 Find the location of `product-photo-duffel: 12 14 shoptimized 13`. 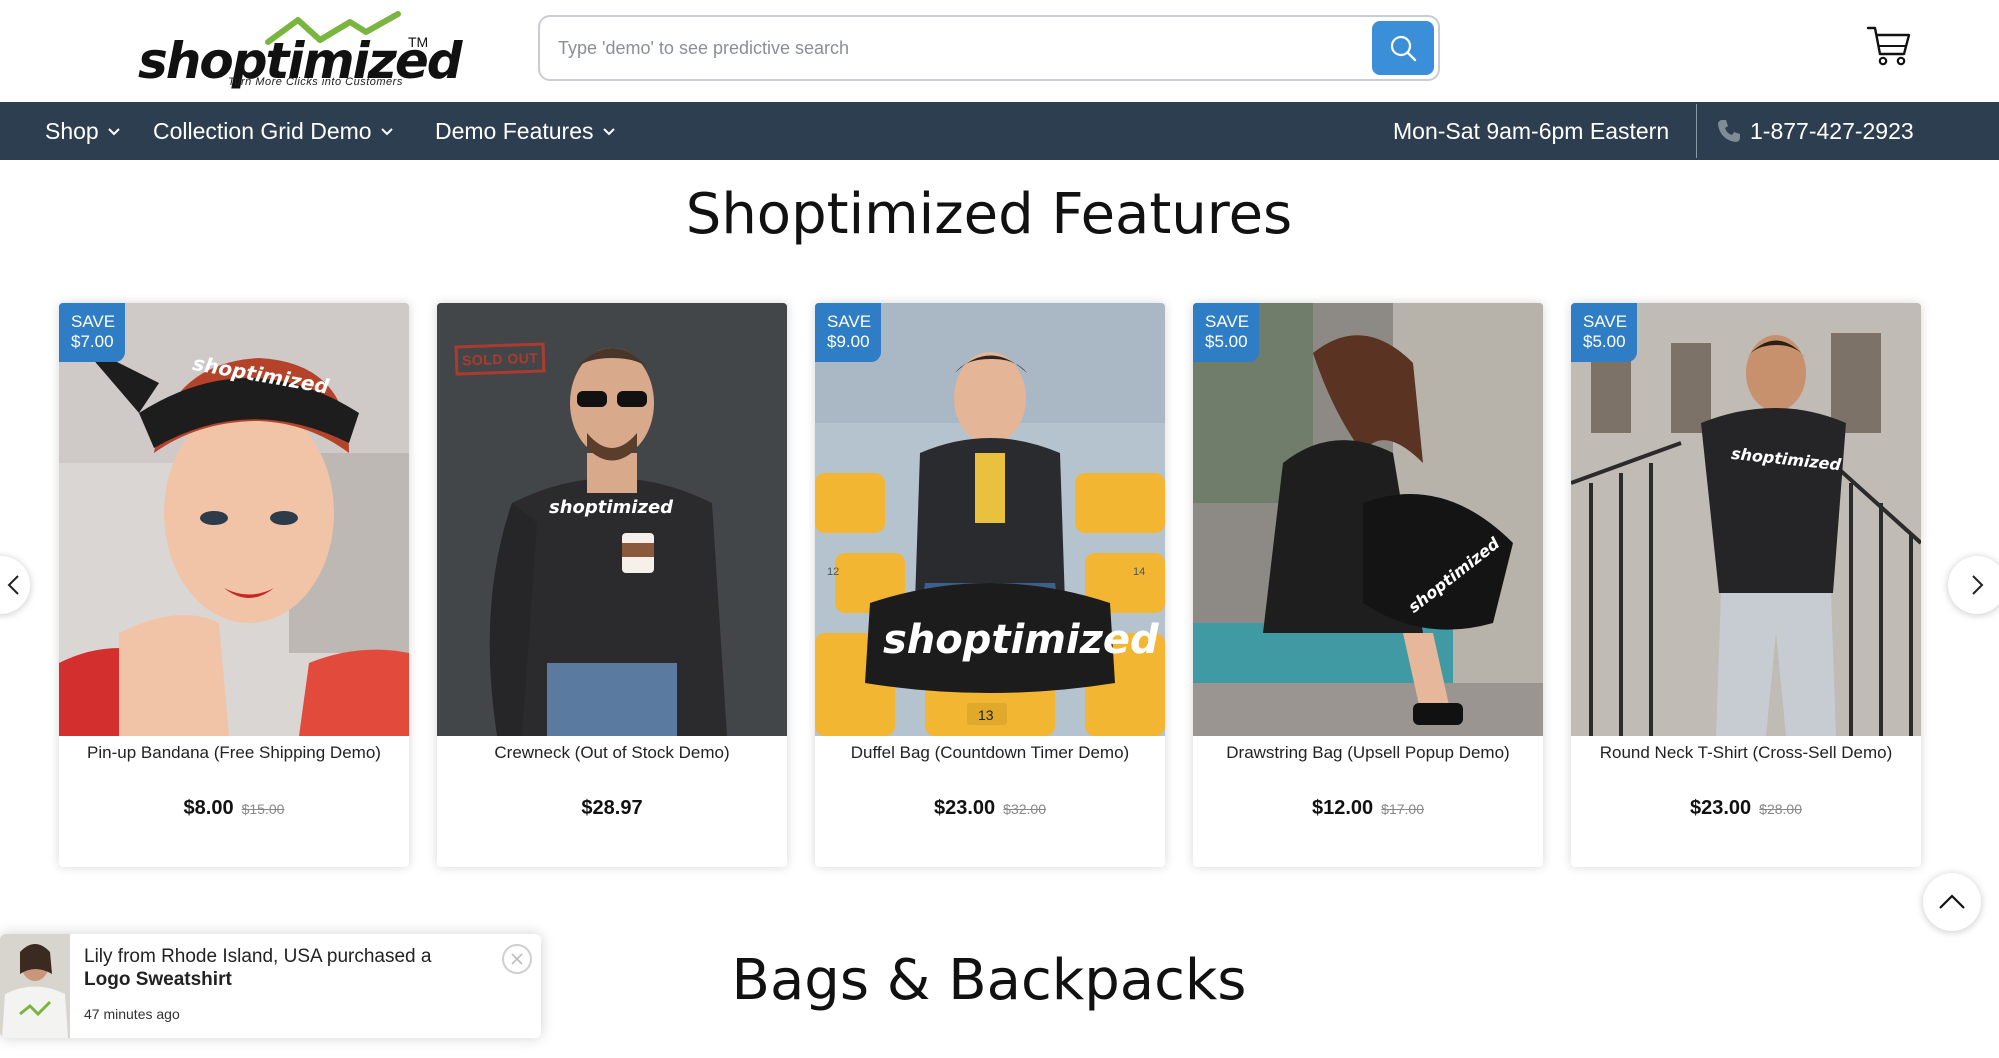

product-photo-duffel: 12 14 shoptimized 13 is located at coordinates (990, 519).